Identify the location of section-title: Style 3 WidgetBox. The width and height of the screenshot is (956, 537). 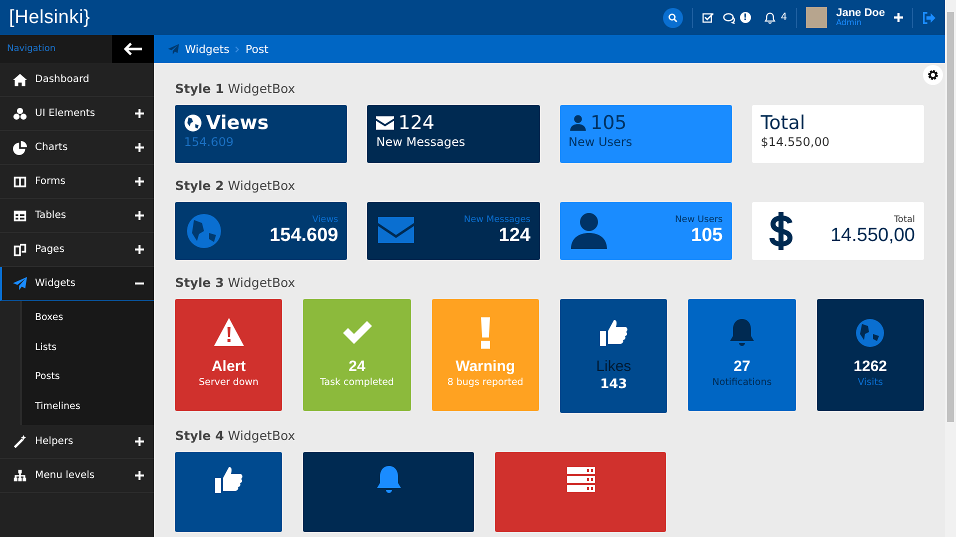
(235, 282).